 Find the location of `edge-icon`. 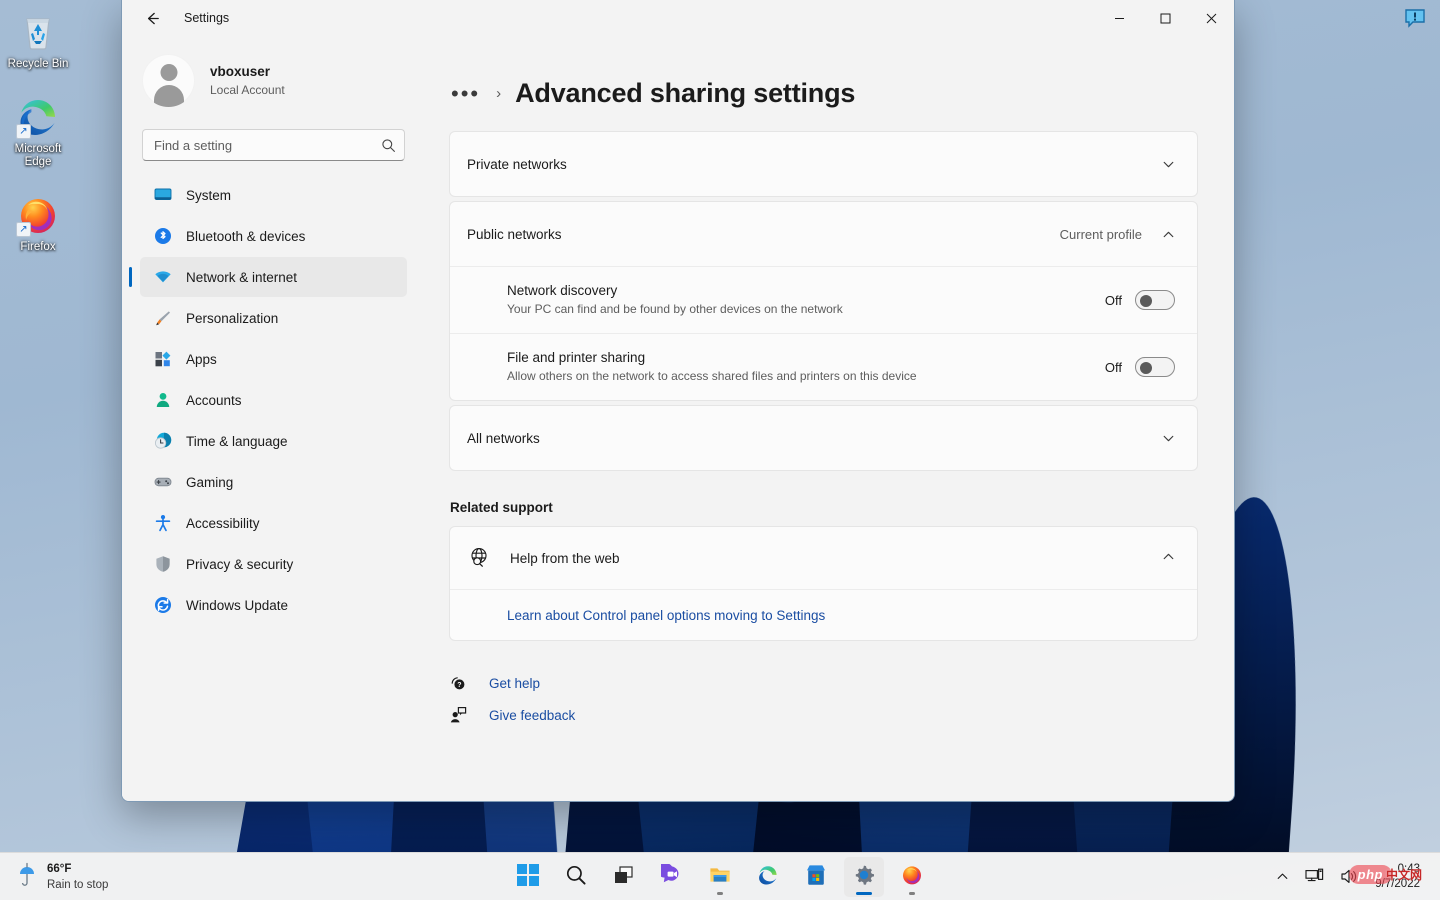

edge-icon is located at coordinates (768, 876).